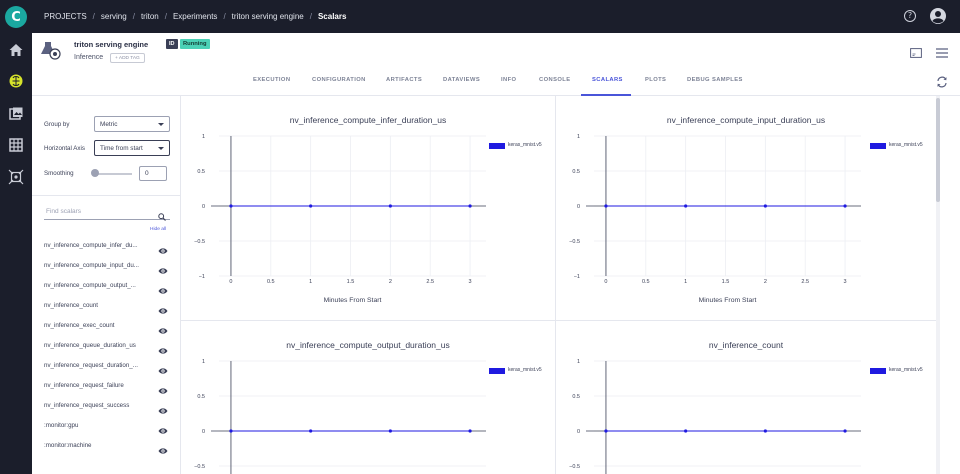 Image resolution: width=960 pixels, height=474 pixels. Describe the element at coordinates (726, 282) in the screenshot. I see `x-tick-label: 1.5` at that location.